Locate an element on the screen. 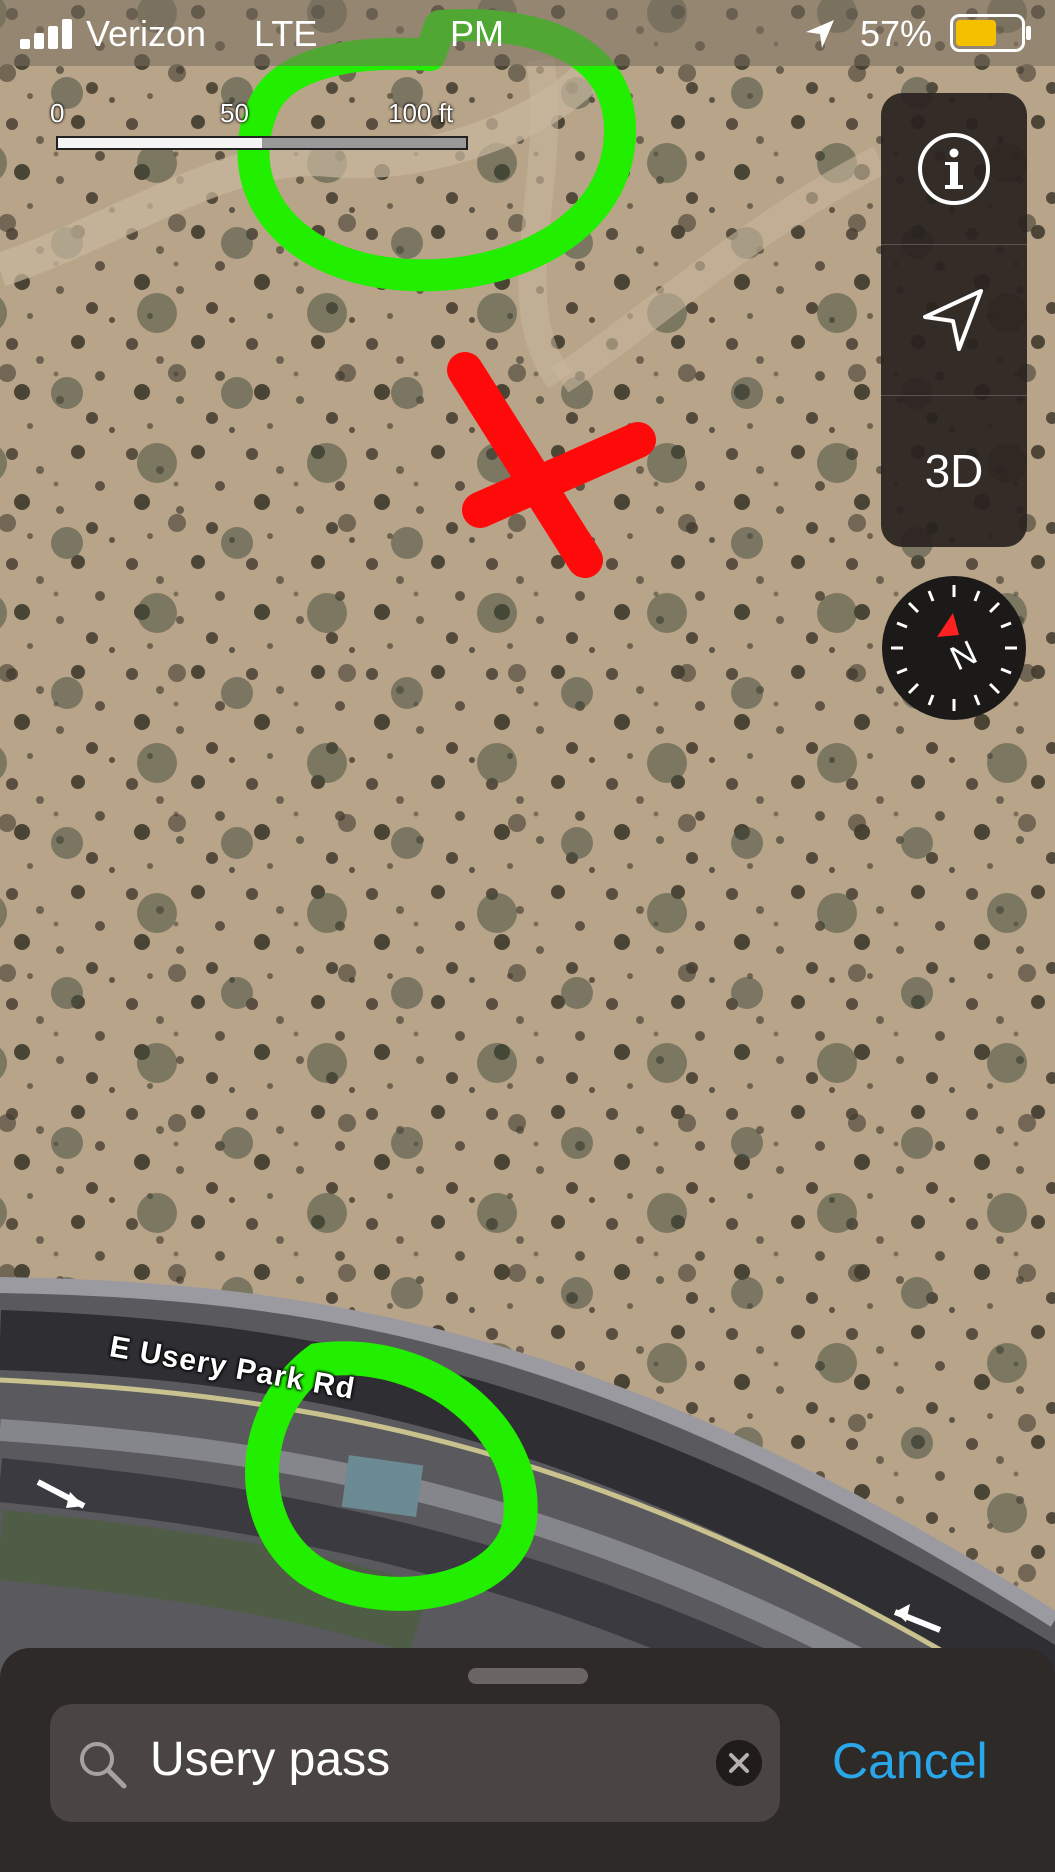 The width and height of the screenshot is (1055, 1872). battery-percent: 57% is located at coordinates (896, 33).